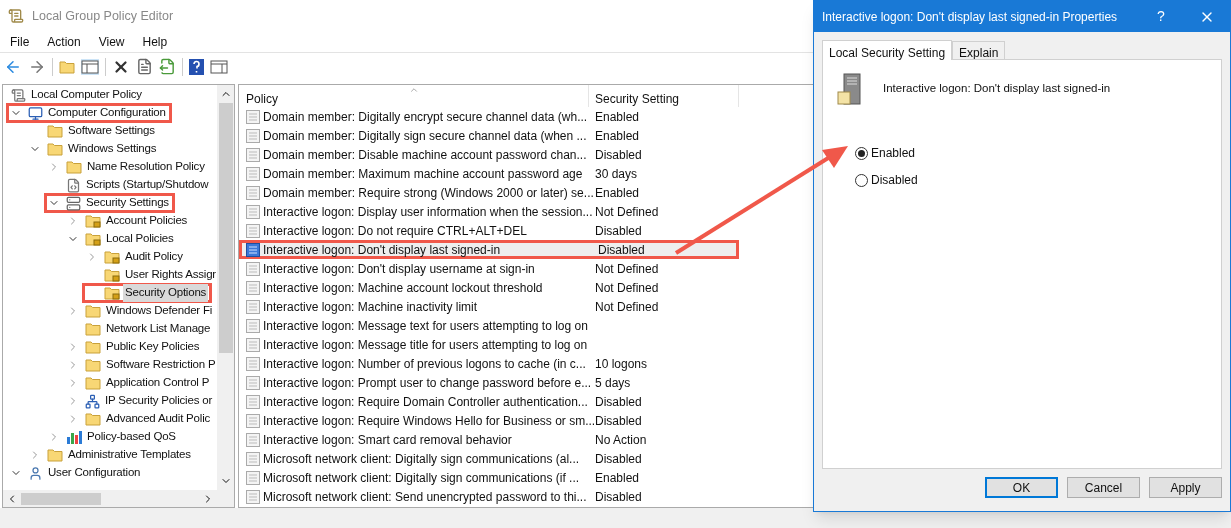  I want to click on tree-item: Name Resolution Policy, so click(127, 167).